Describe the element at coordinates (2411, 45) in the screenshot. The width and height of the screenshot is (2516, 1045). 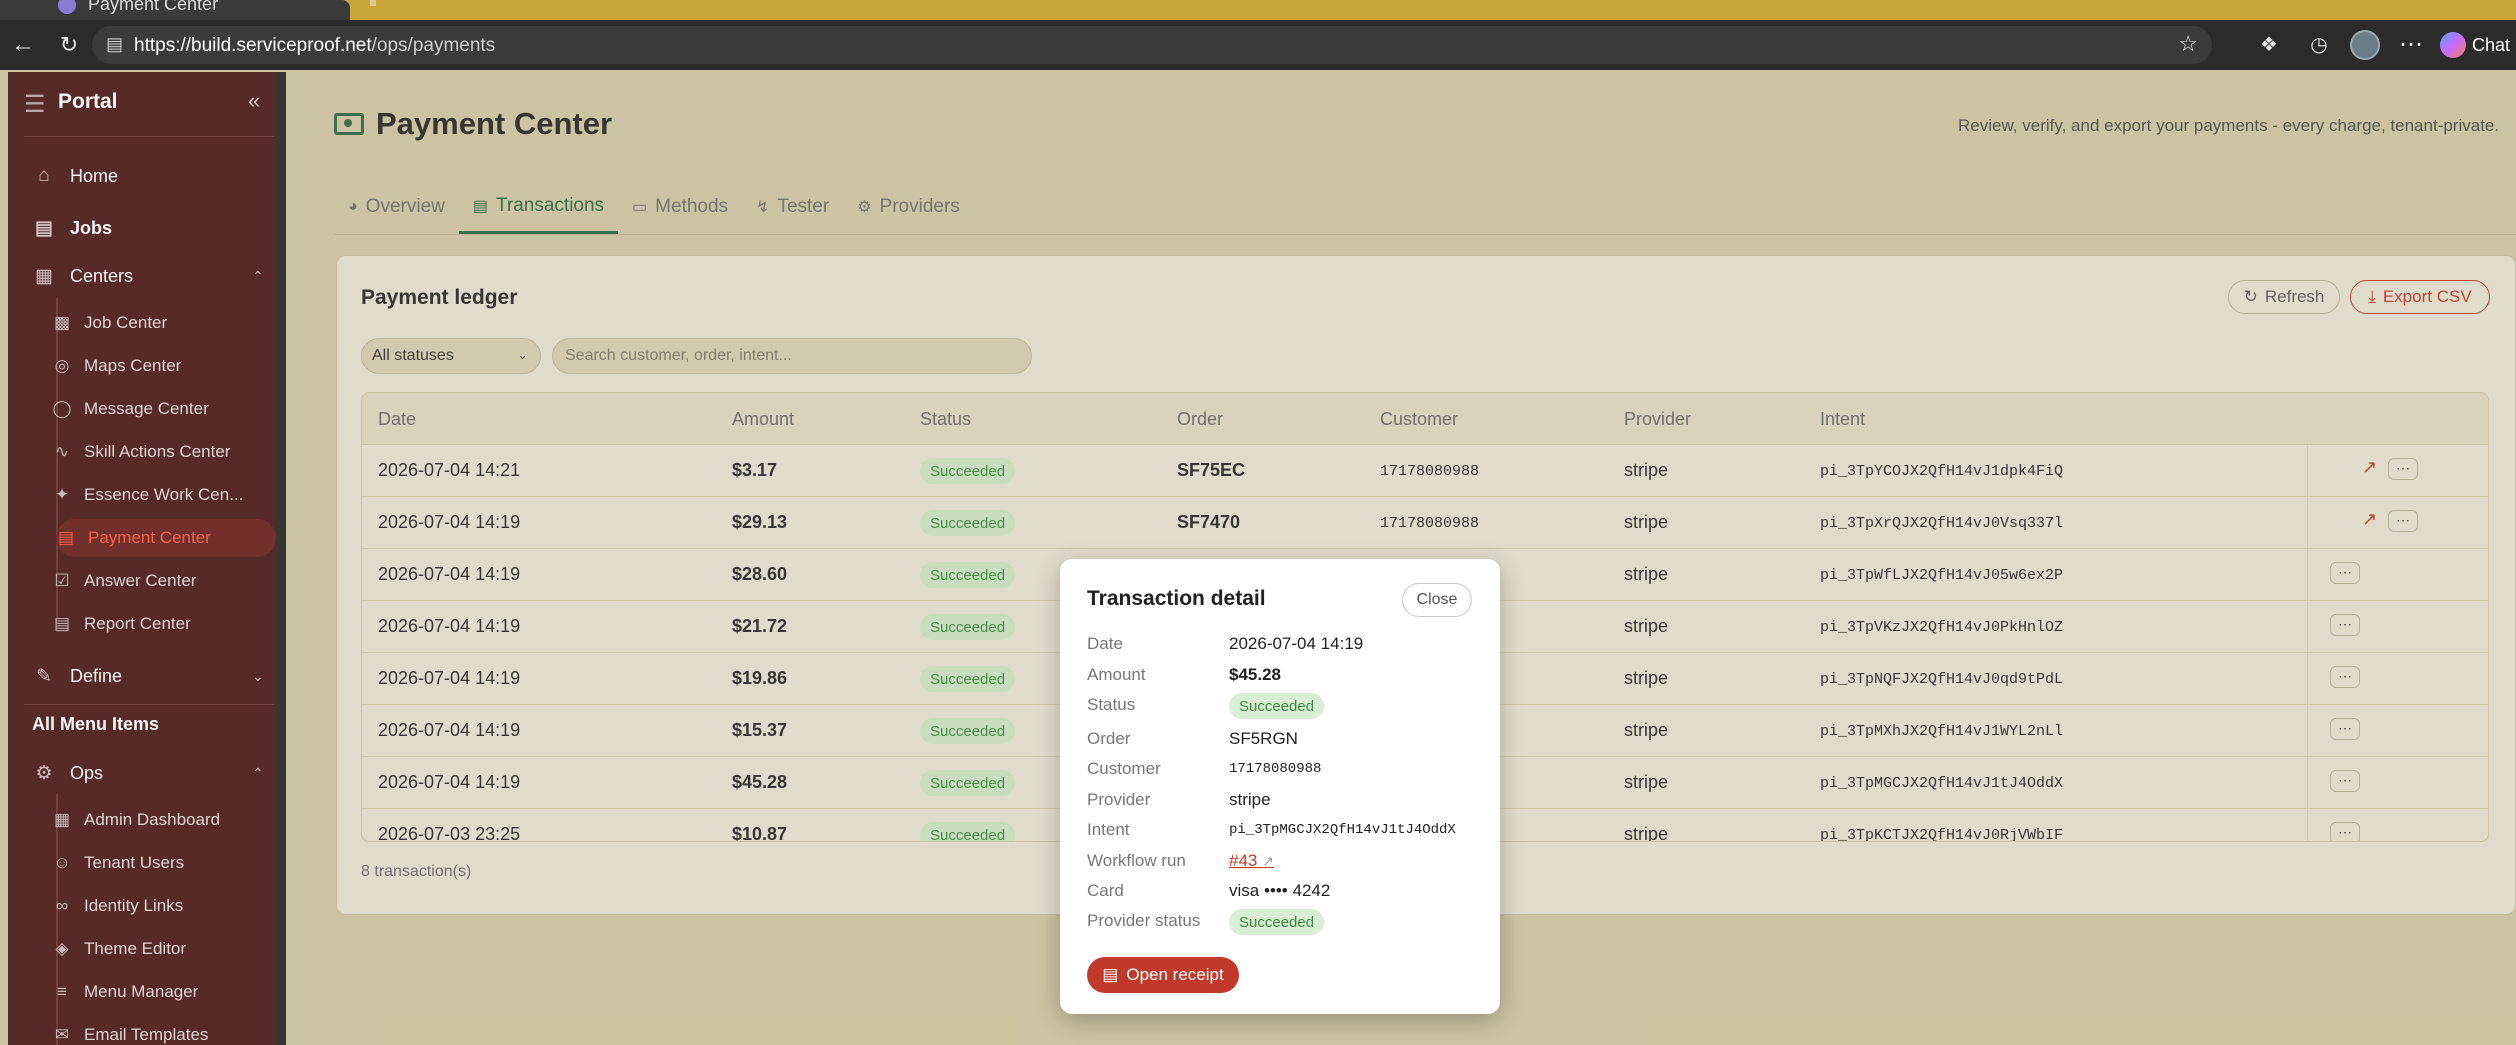
I see `more-menu-icon: ⋯` at that location.